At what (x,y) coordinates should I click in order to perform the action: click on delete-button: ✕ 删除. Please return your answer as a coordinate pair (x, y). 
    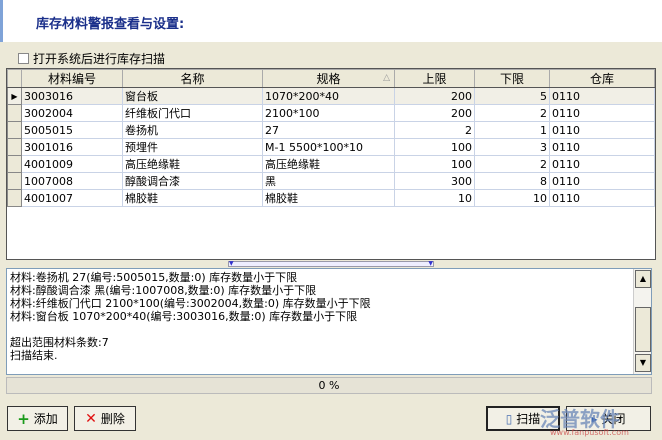
    Looking at the image, I should click on (105, 418).